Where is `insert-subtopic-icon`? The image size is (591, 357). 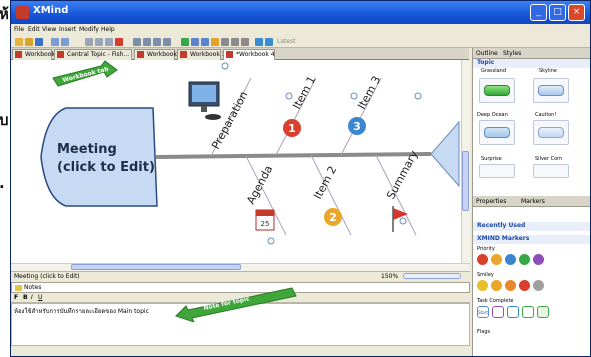 insert-subtopic-icon is located at coordinates (147, 42).